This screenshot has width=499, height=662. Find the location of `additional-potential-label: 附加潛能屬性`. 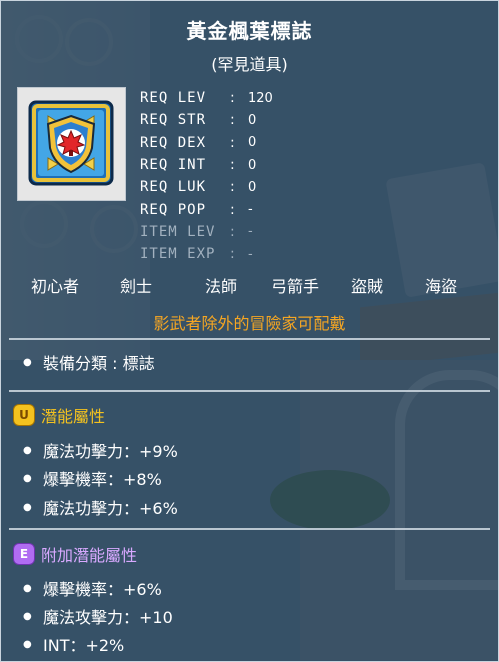

additional-potential-label: 附加潛能屬性 is located at coordinates (89, 555).